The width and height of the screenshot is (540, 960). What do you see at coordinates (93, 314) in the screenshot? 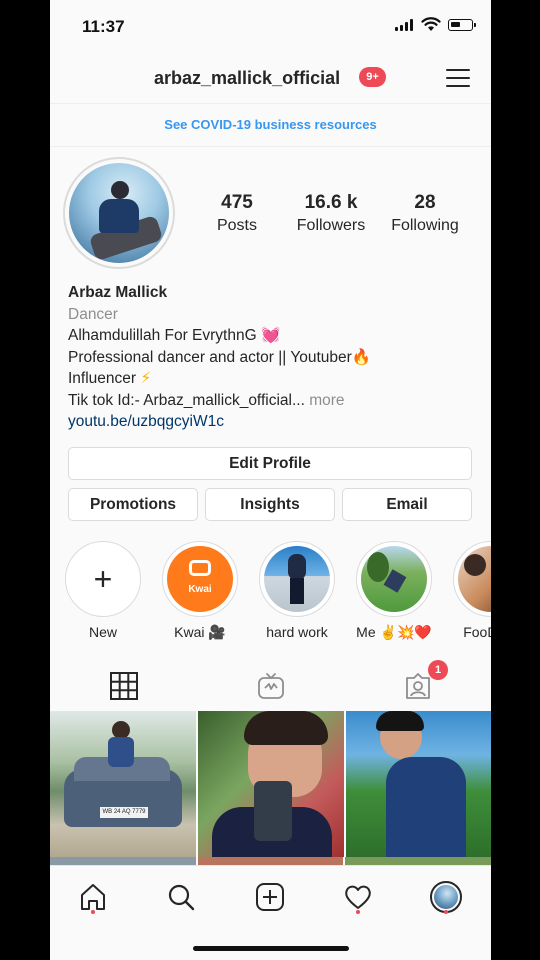
I see `category-label: Dancer` at bounding box center [93, 314].